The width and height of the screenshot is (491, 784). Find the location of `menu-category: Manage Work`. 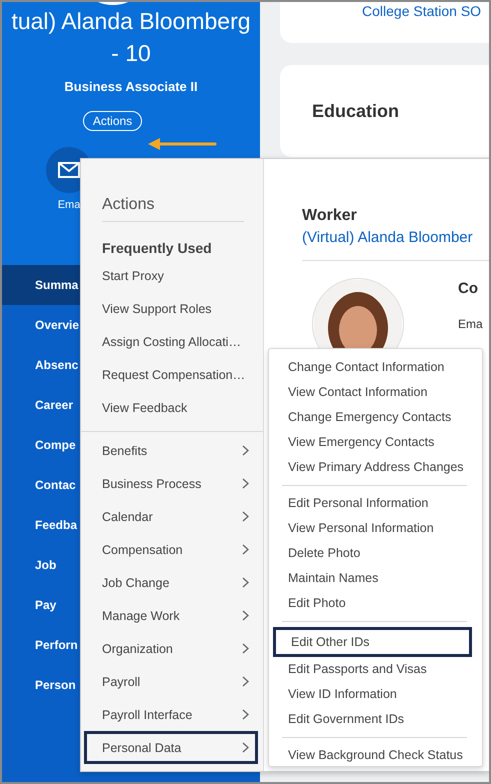

menu-category: Manage Work is located at coordinates (172, 615).